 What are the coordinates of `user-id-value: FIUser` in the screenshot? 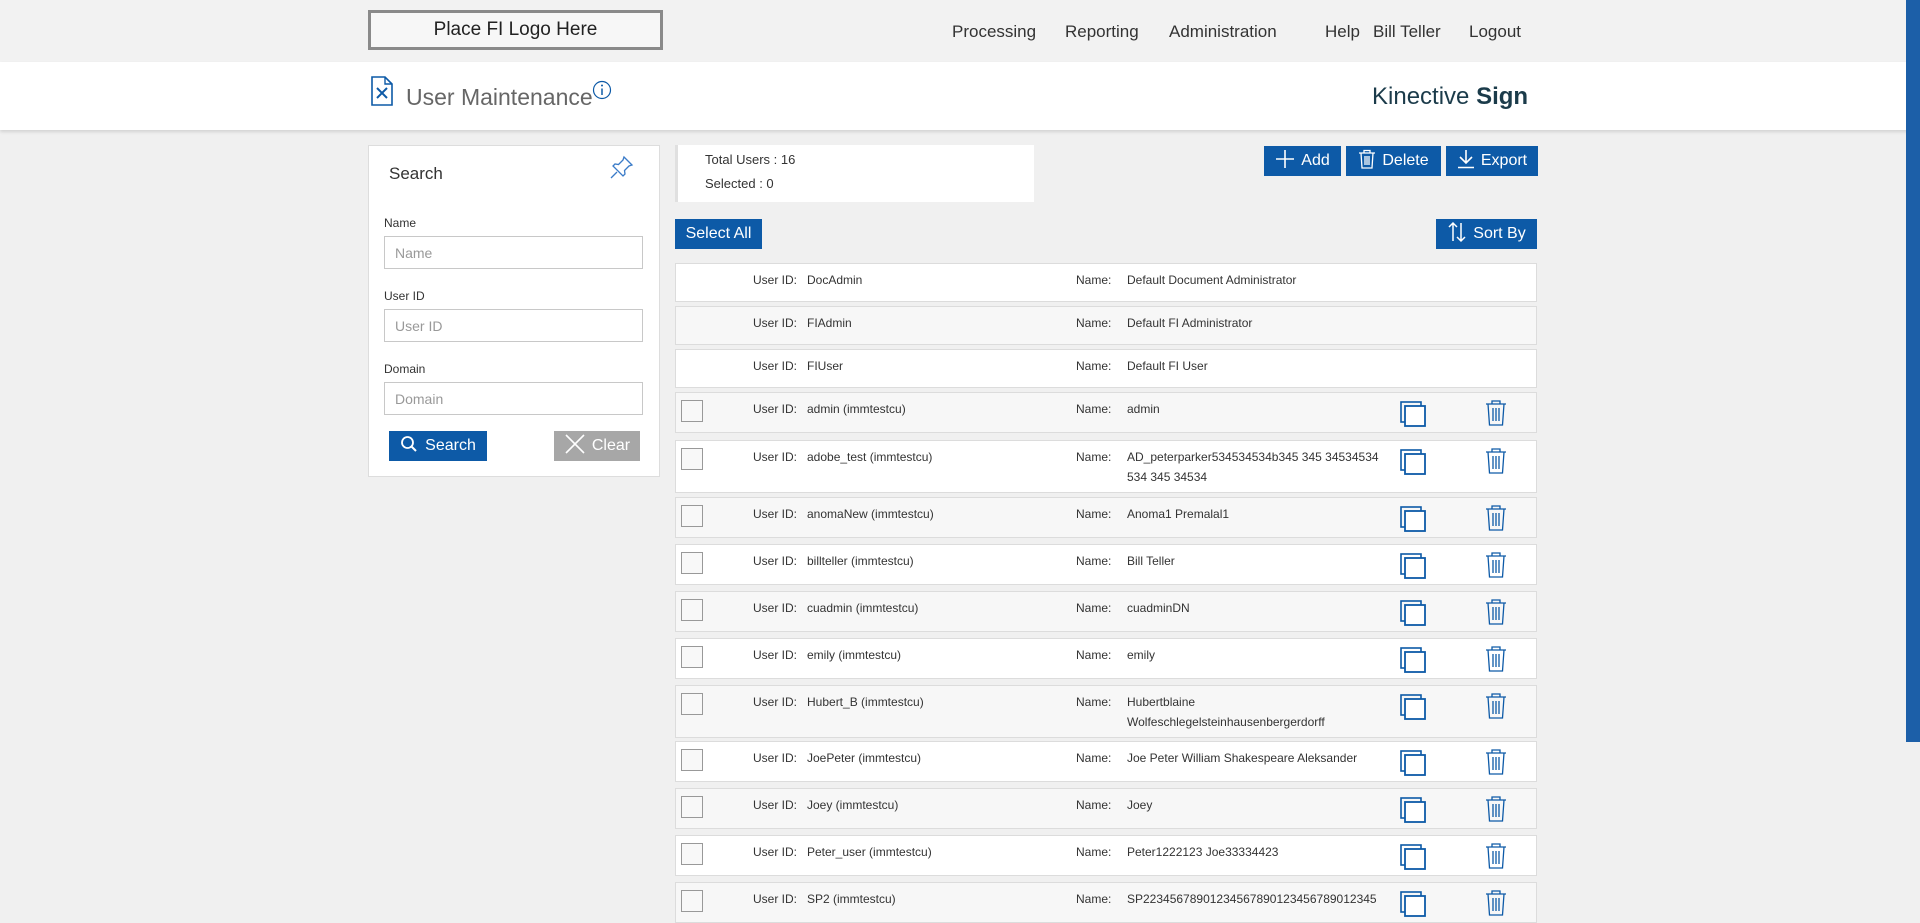 It's located at (825, 366).